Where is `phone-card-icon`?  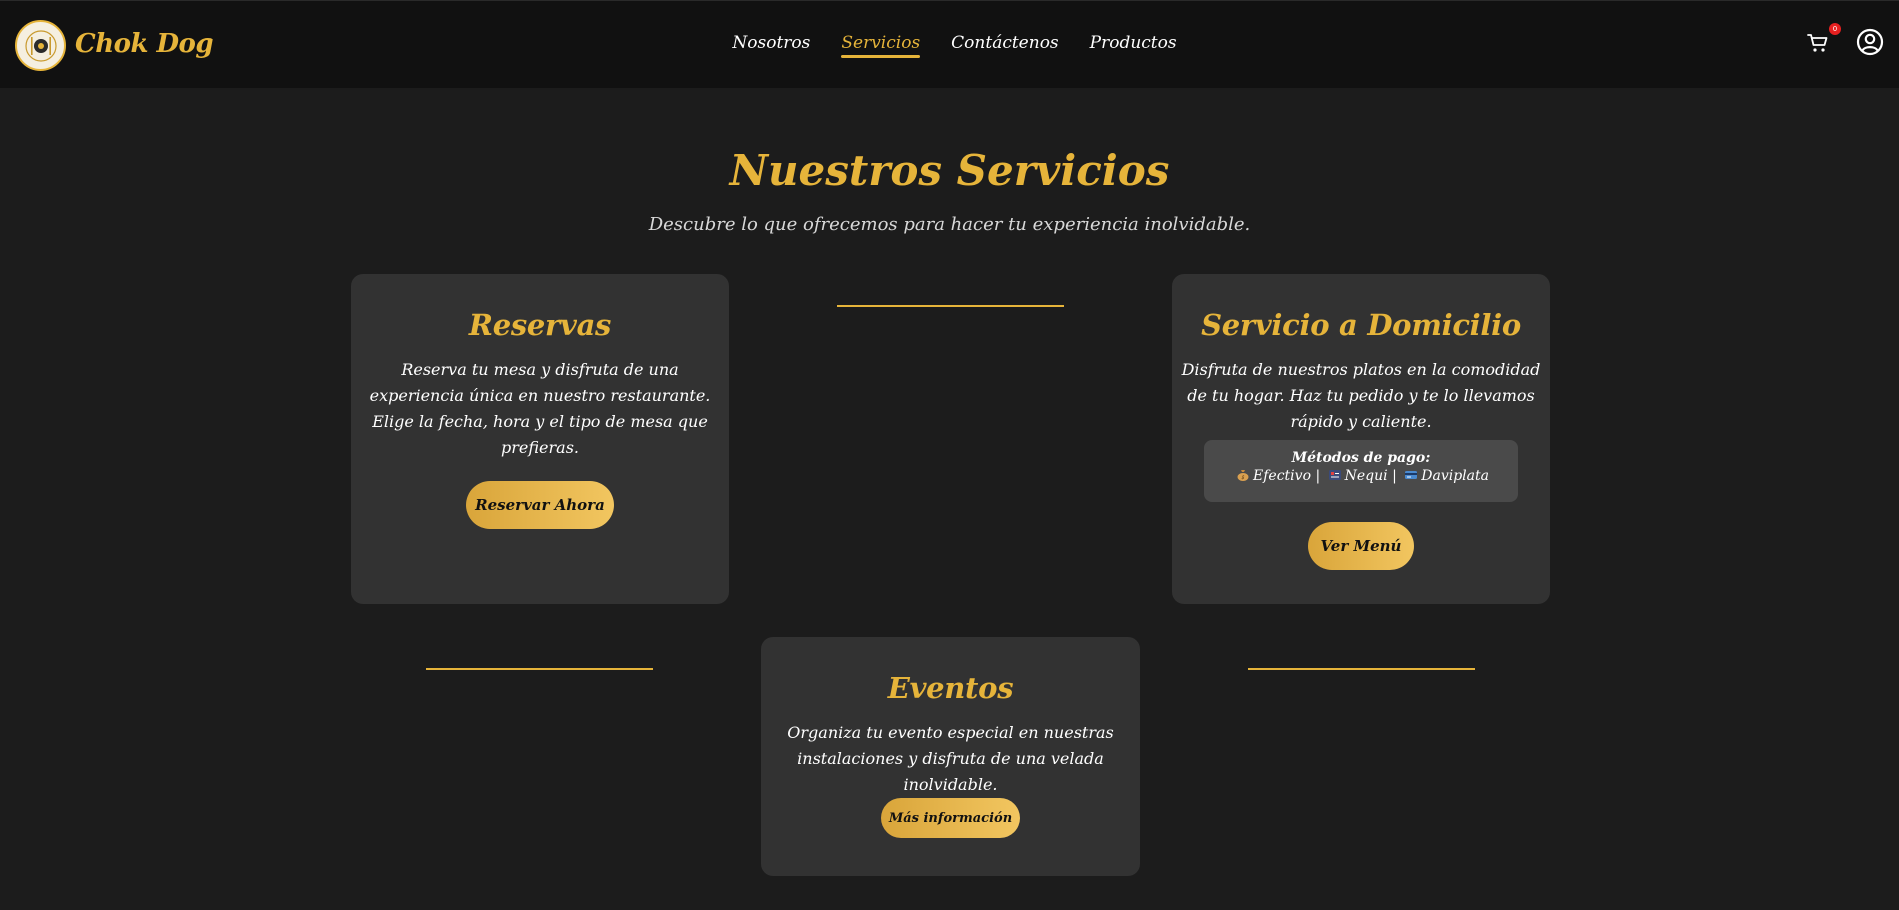
phone-card-icon is located at coordinates (1334, 475).